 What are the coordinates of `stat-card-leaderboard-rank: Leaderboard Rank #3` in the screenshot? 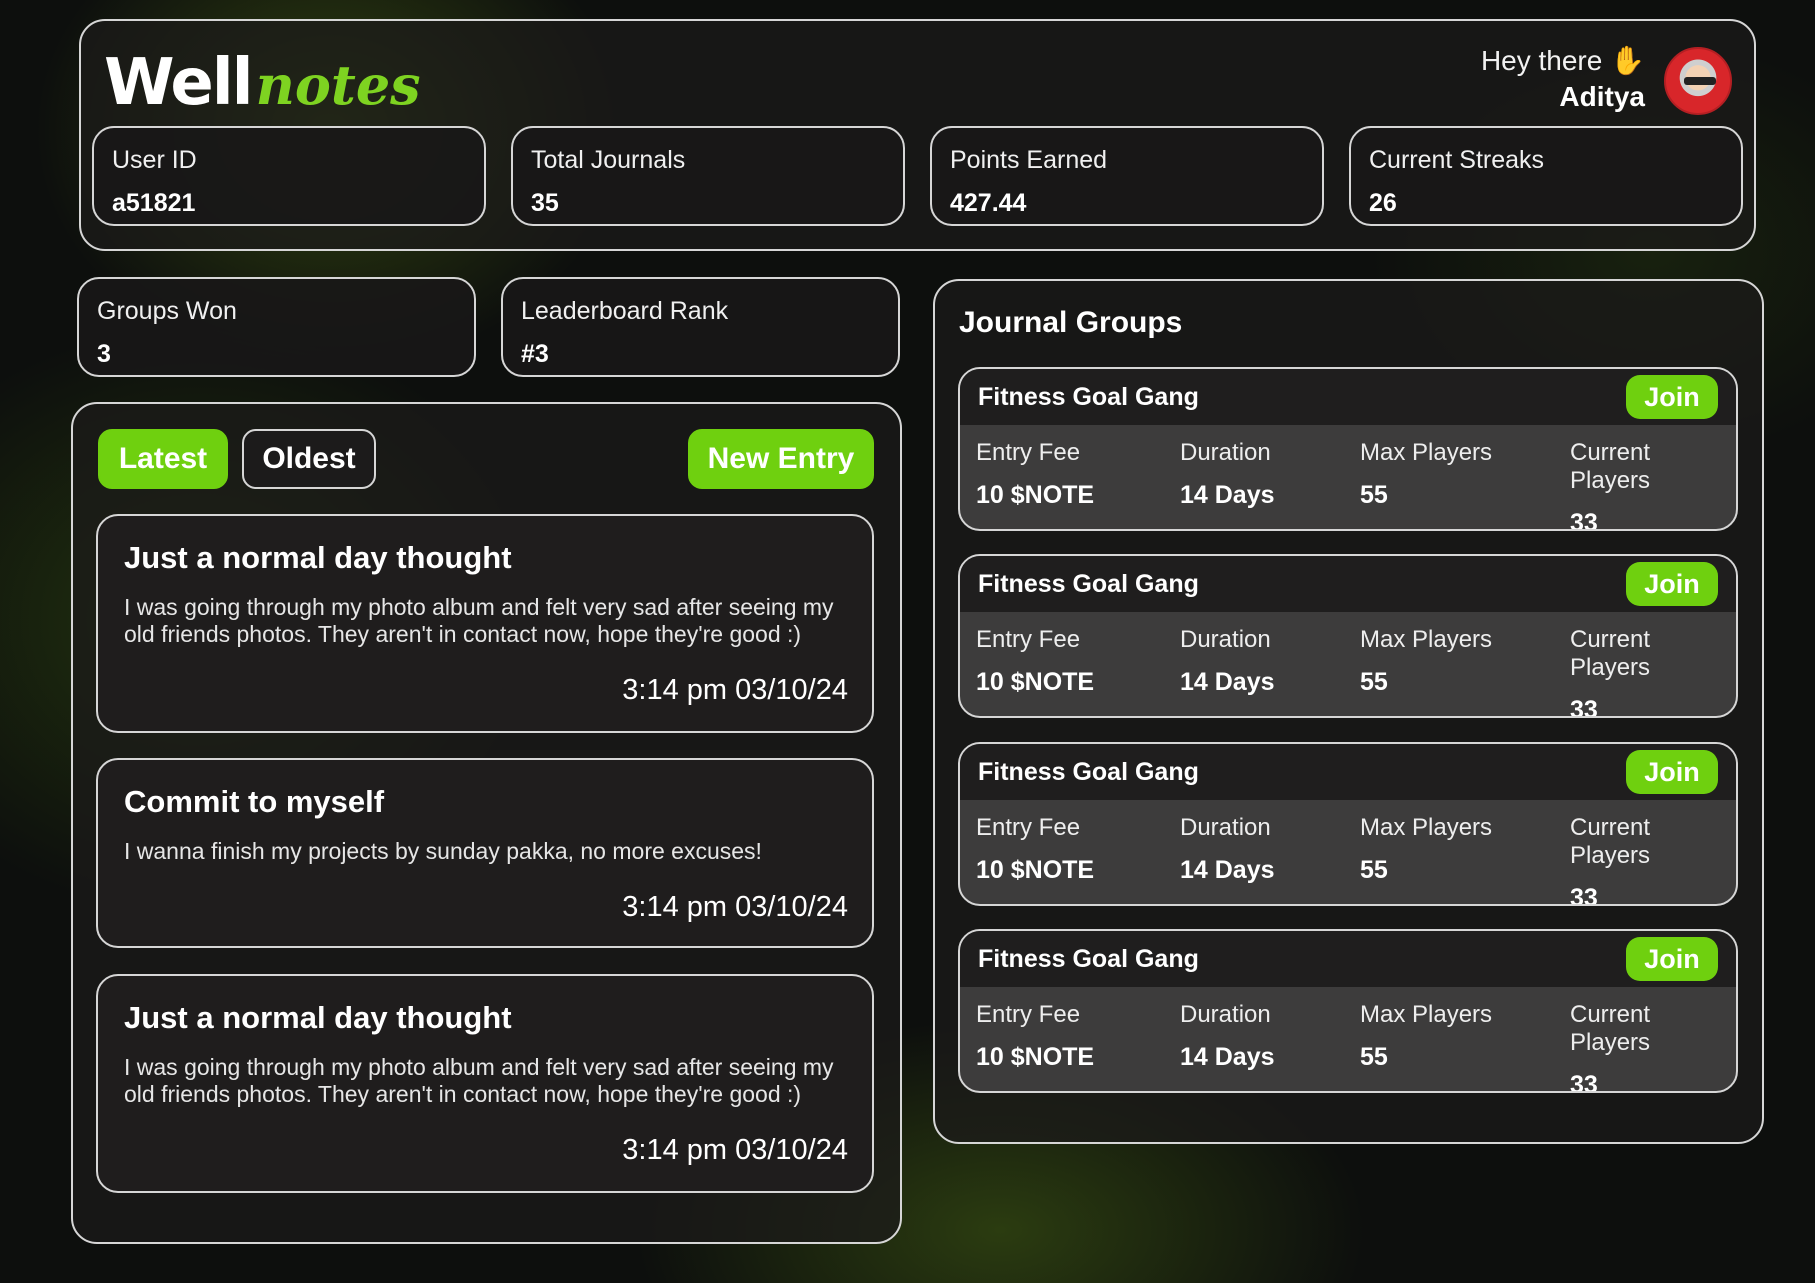 It's located at (700, 327).